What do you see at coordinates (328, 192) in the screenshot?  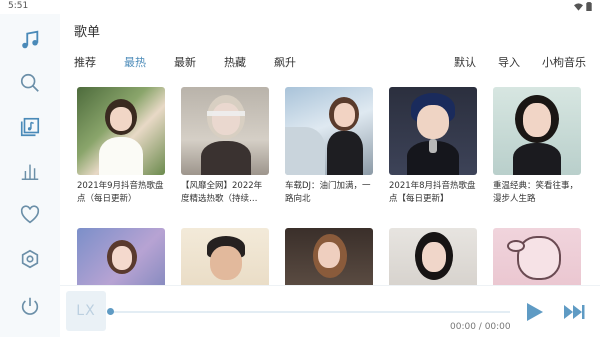 I see `playlist-name: 车载DJ：油门加满，一路向北` at bounding box center [328, 192].